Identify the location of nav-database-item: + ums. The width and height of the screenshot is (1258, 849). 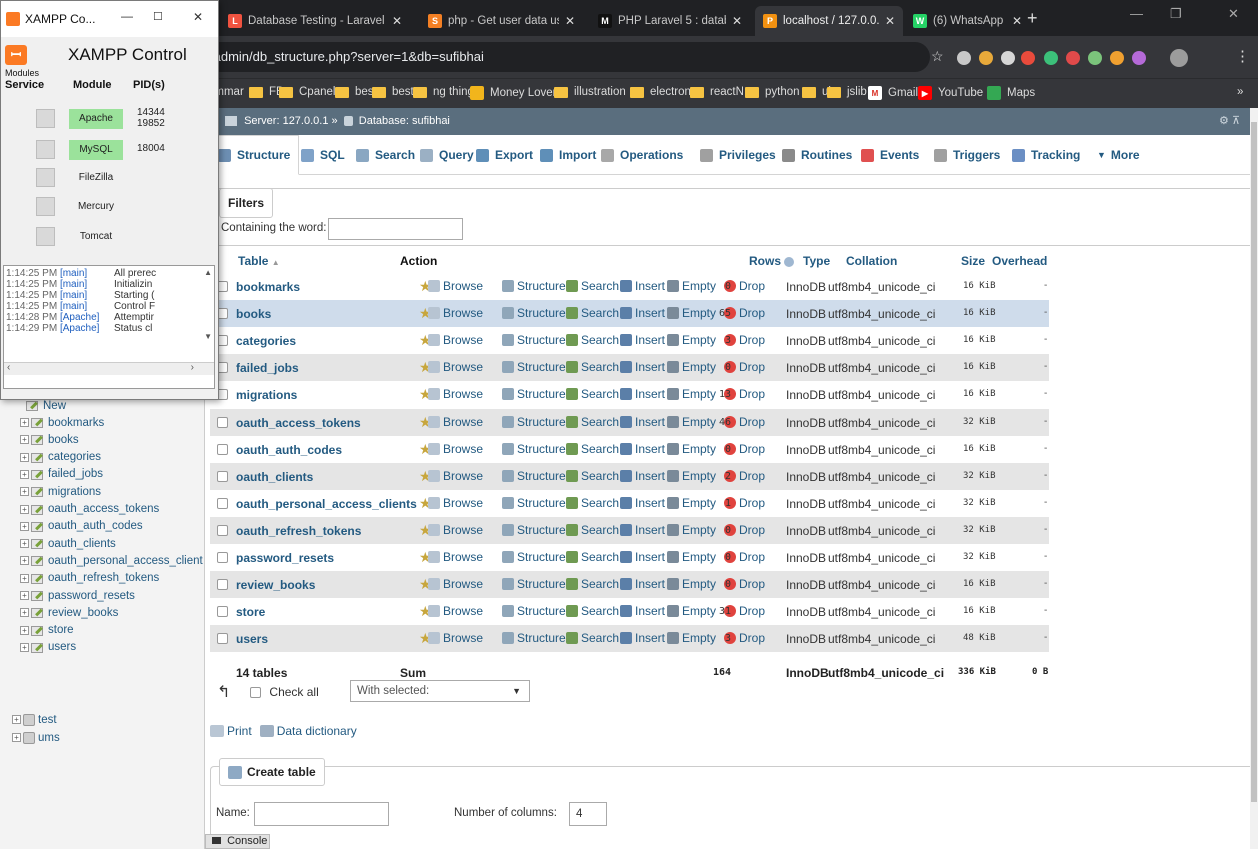
(114, 737).